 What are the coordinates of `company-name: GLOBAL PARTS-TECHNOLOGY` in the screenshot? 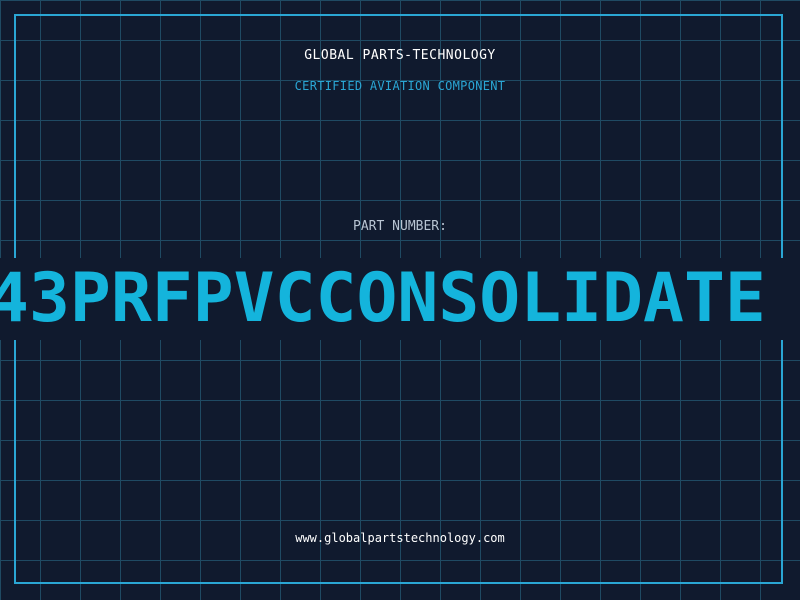 It's located at (400, 55).